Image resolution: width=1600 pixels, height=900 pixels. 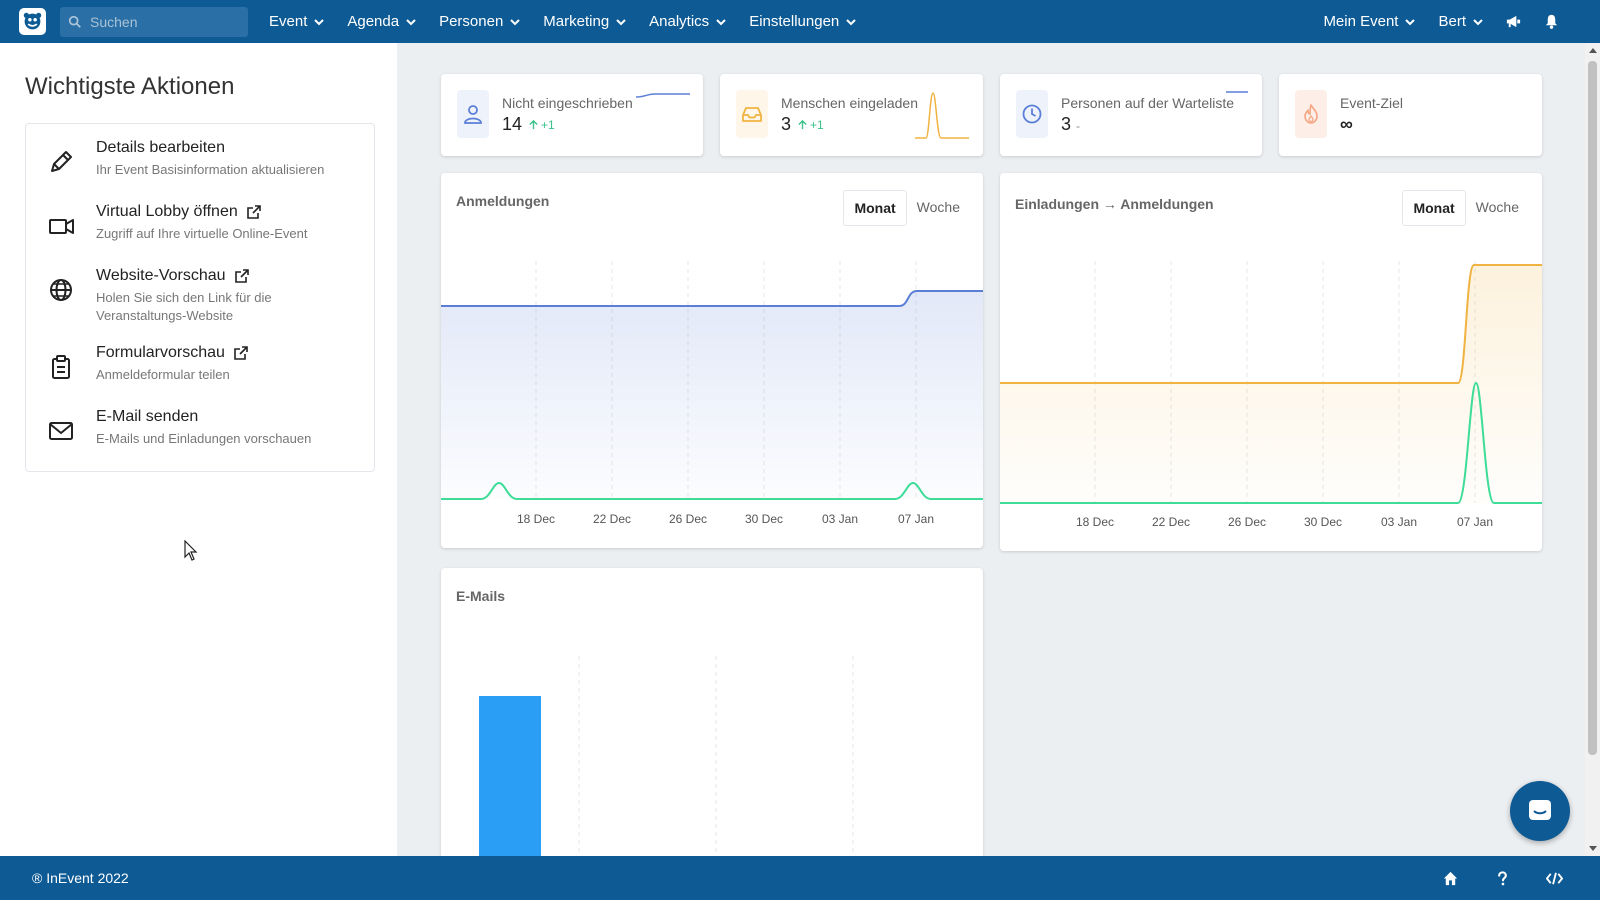 I want to click on action-title: E-Mail senden, so click(x=147, y=416).